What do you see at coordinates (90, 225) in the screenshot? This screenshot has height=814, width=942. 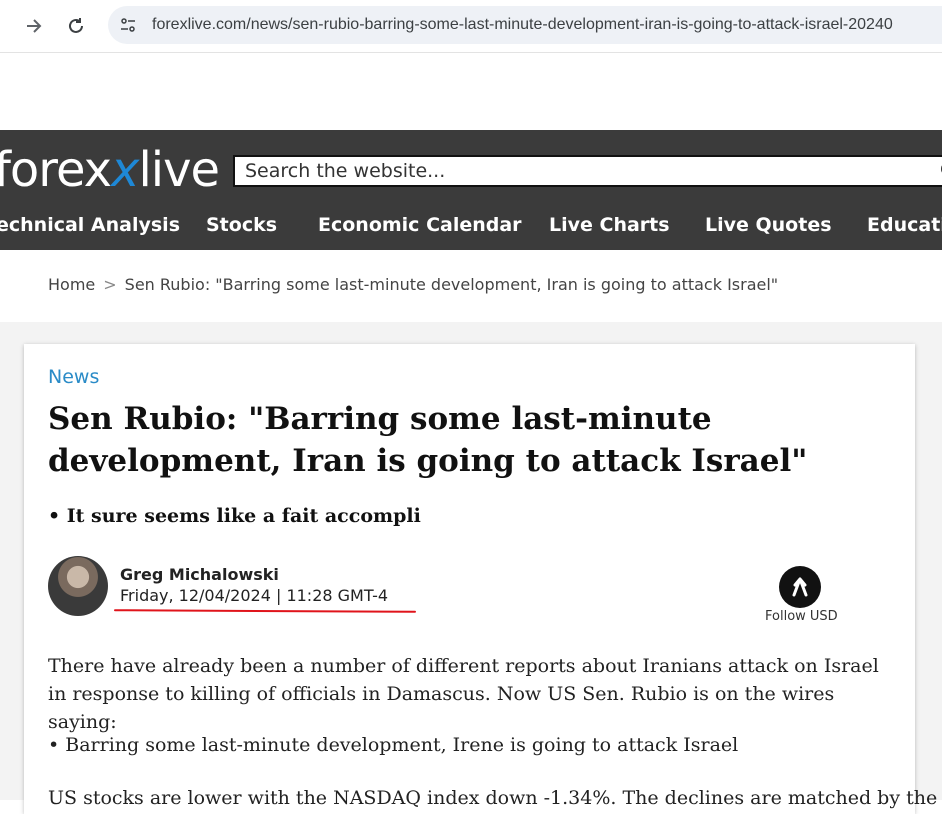 I see `menu-item-technical-analysis: echnical Analysis` at bounding box center [90, 225].